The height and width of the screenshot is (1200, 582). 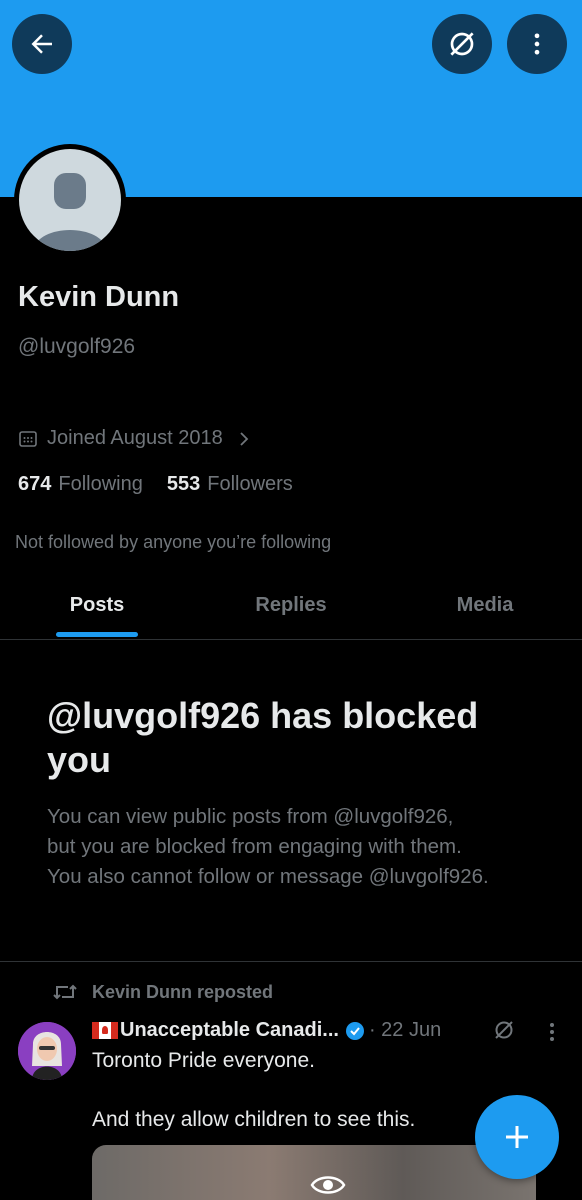 What do you see at coordinates (77, 346) in the screenshot?
I see `profile-handle: @luvgolf926` at bounding box center [77, 346].